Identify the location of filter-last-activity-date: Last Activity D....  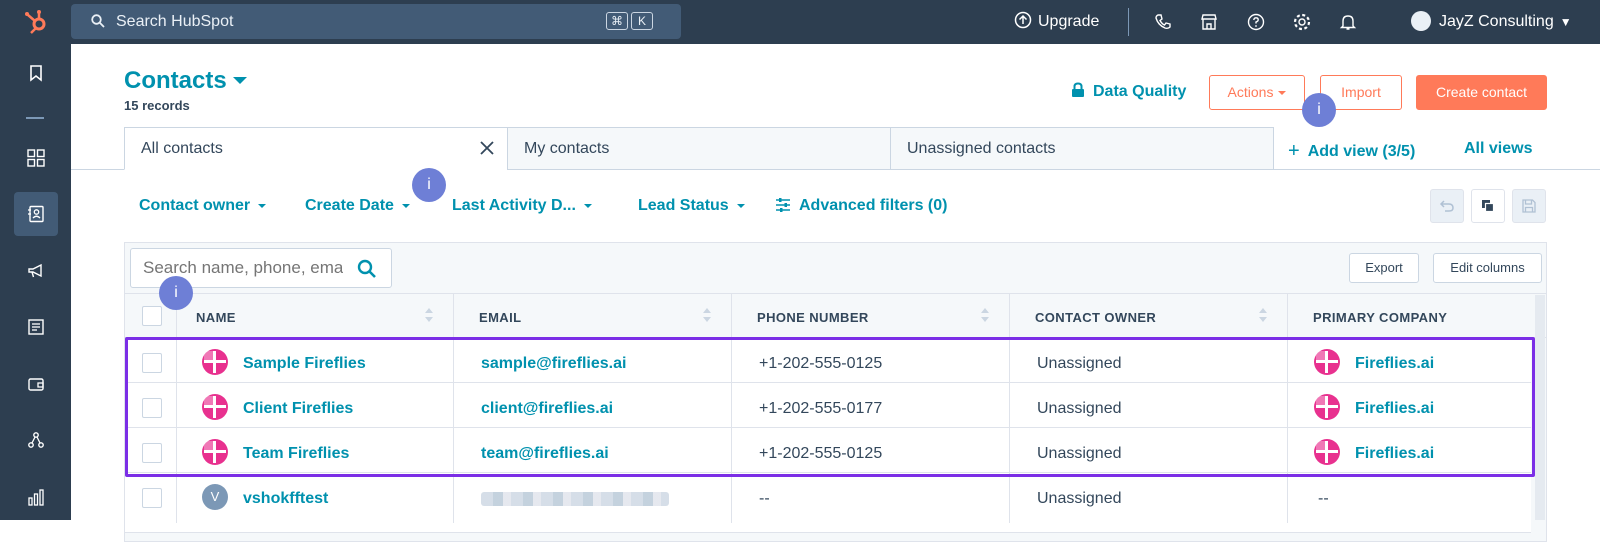
(522, 206).